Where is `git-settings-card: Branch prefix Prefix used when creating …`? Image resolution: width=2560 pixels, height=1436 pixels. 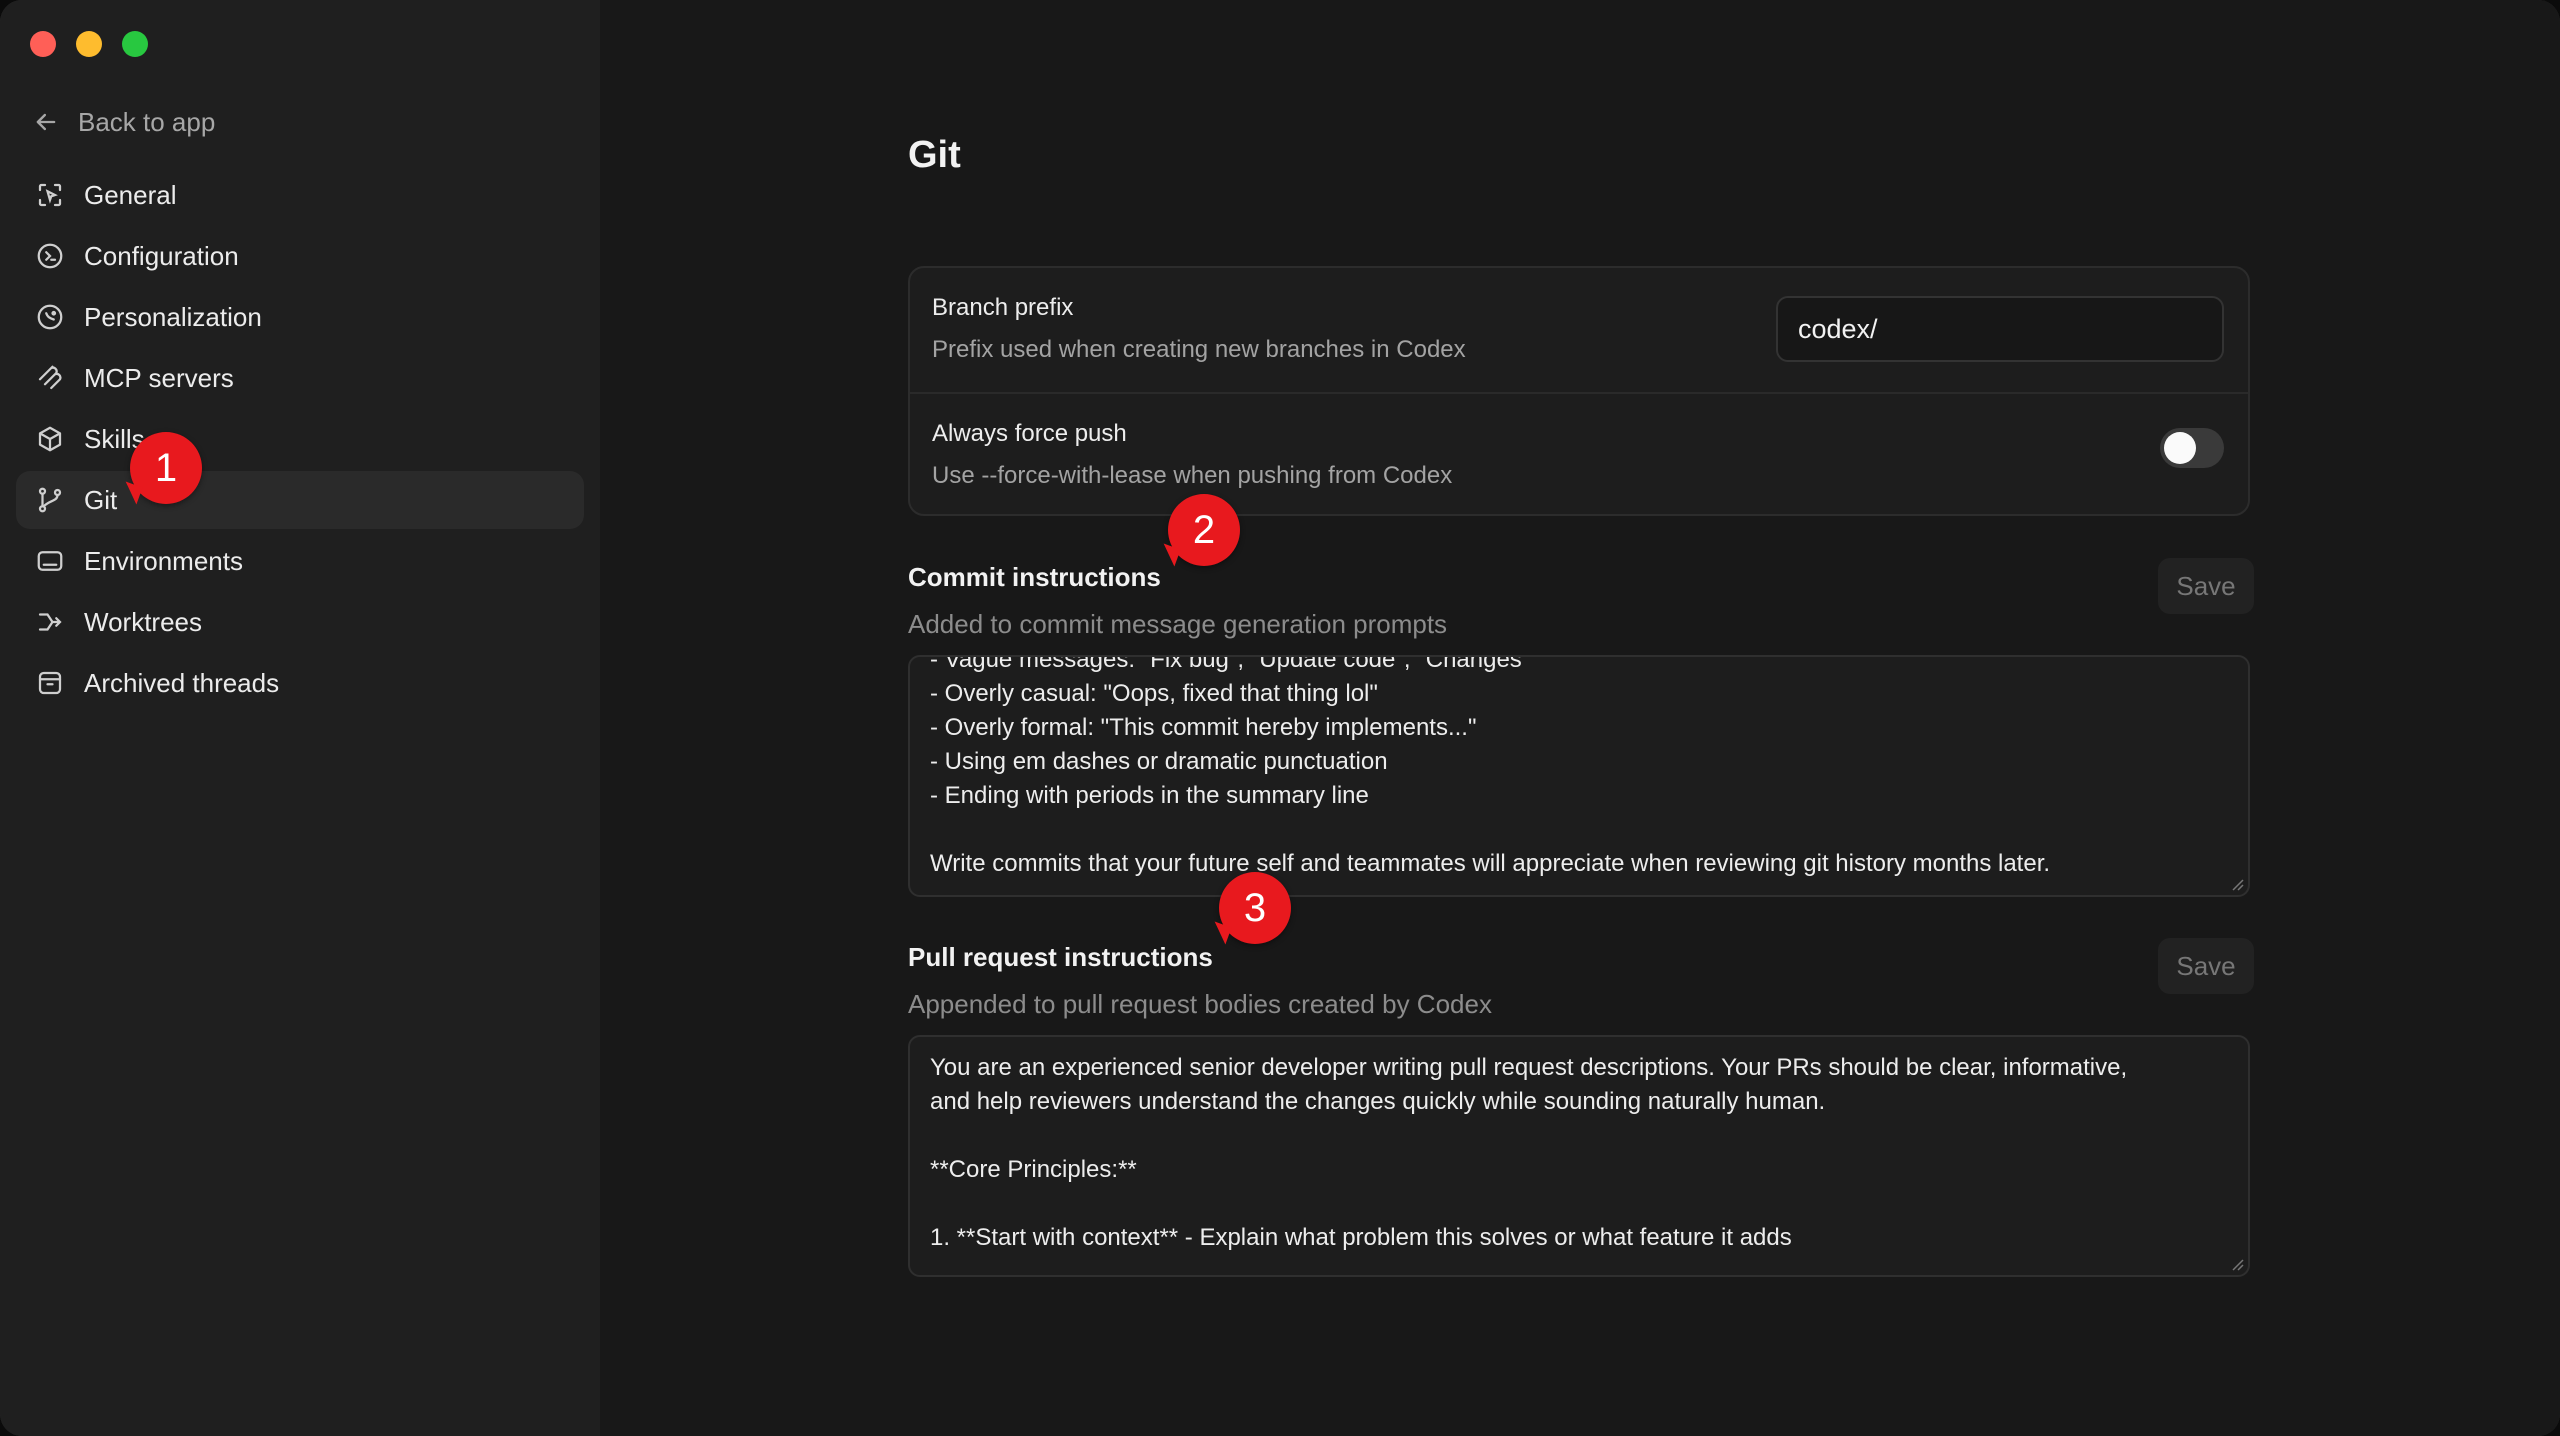
git-settings-card: Branch prefix Prefix used when creating … is located at coordinates (1579, 391).